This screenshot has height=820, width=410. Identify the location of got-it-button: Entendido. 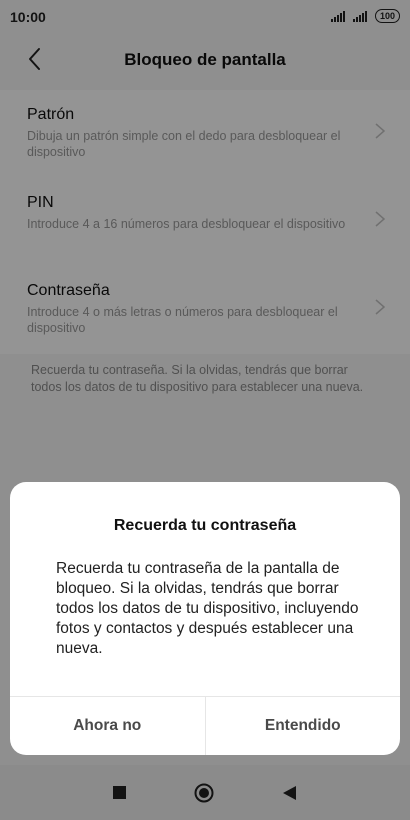
(302, 726).